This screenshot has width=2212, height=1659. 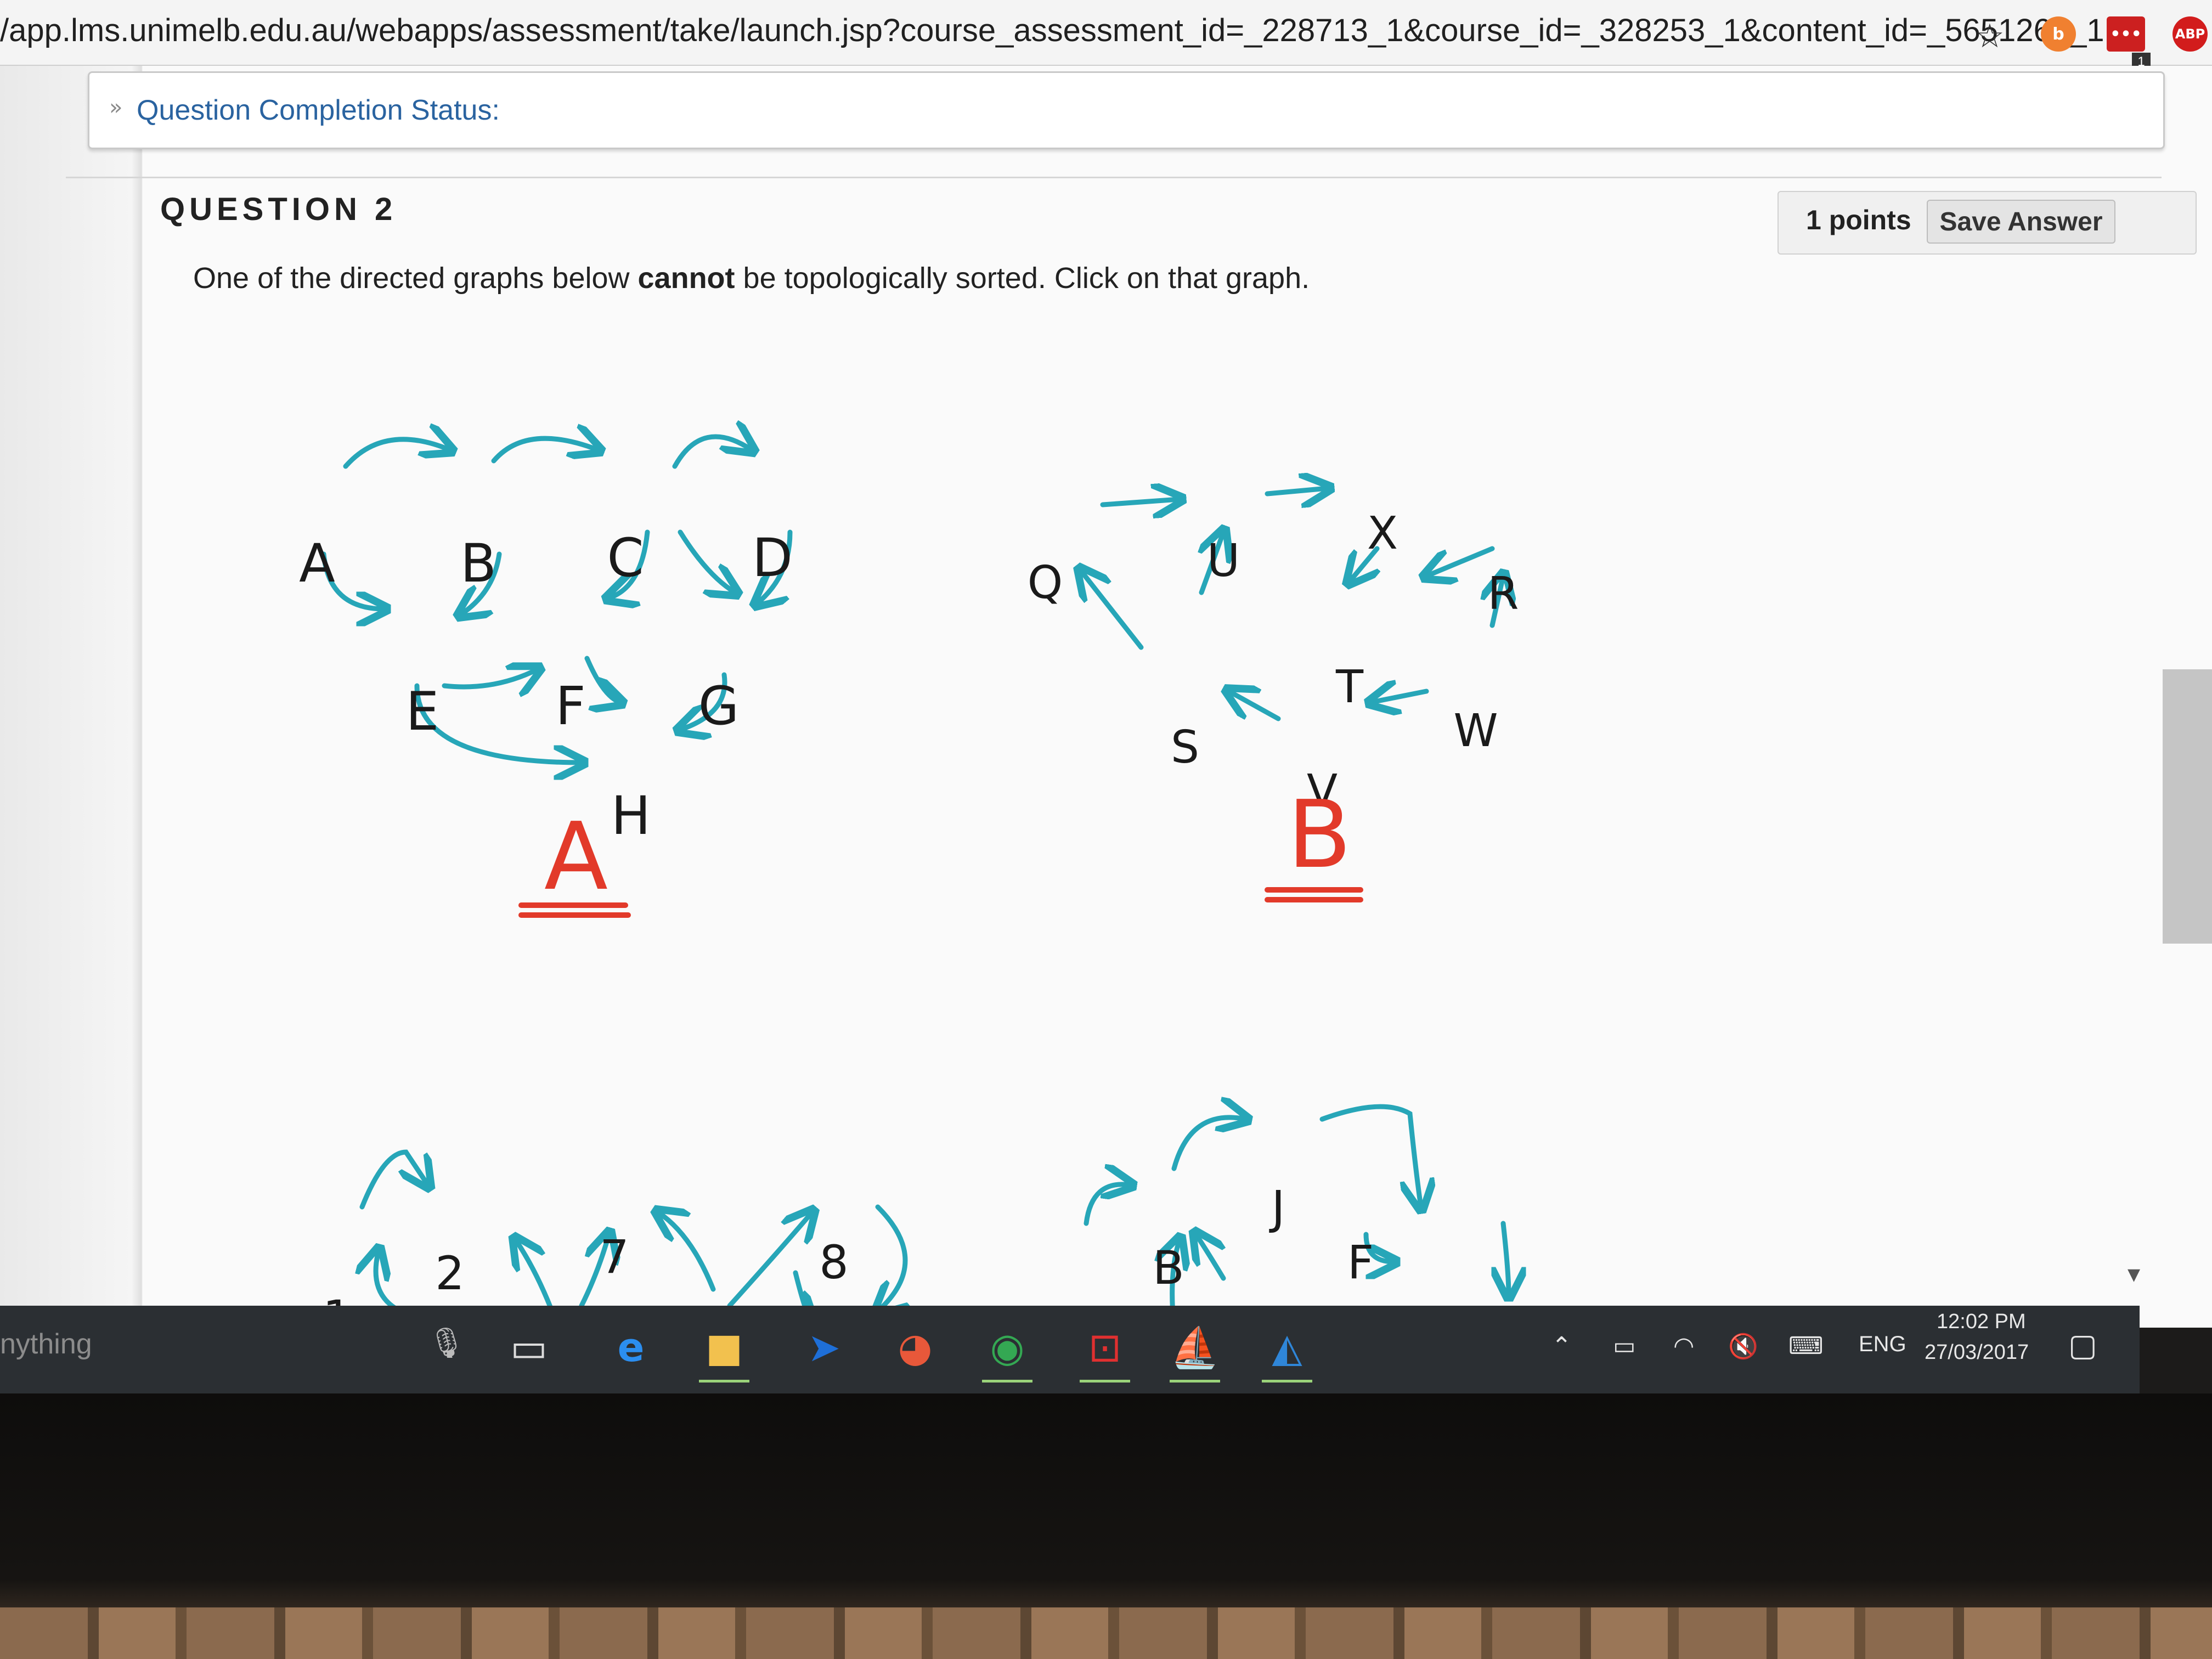 I want to click on acrobat-icon: ⊡, so click(x=1105, y=1351).